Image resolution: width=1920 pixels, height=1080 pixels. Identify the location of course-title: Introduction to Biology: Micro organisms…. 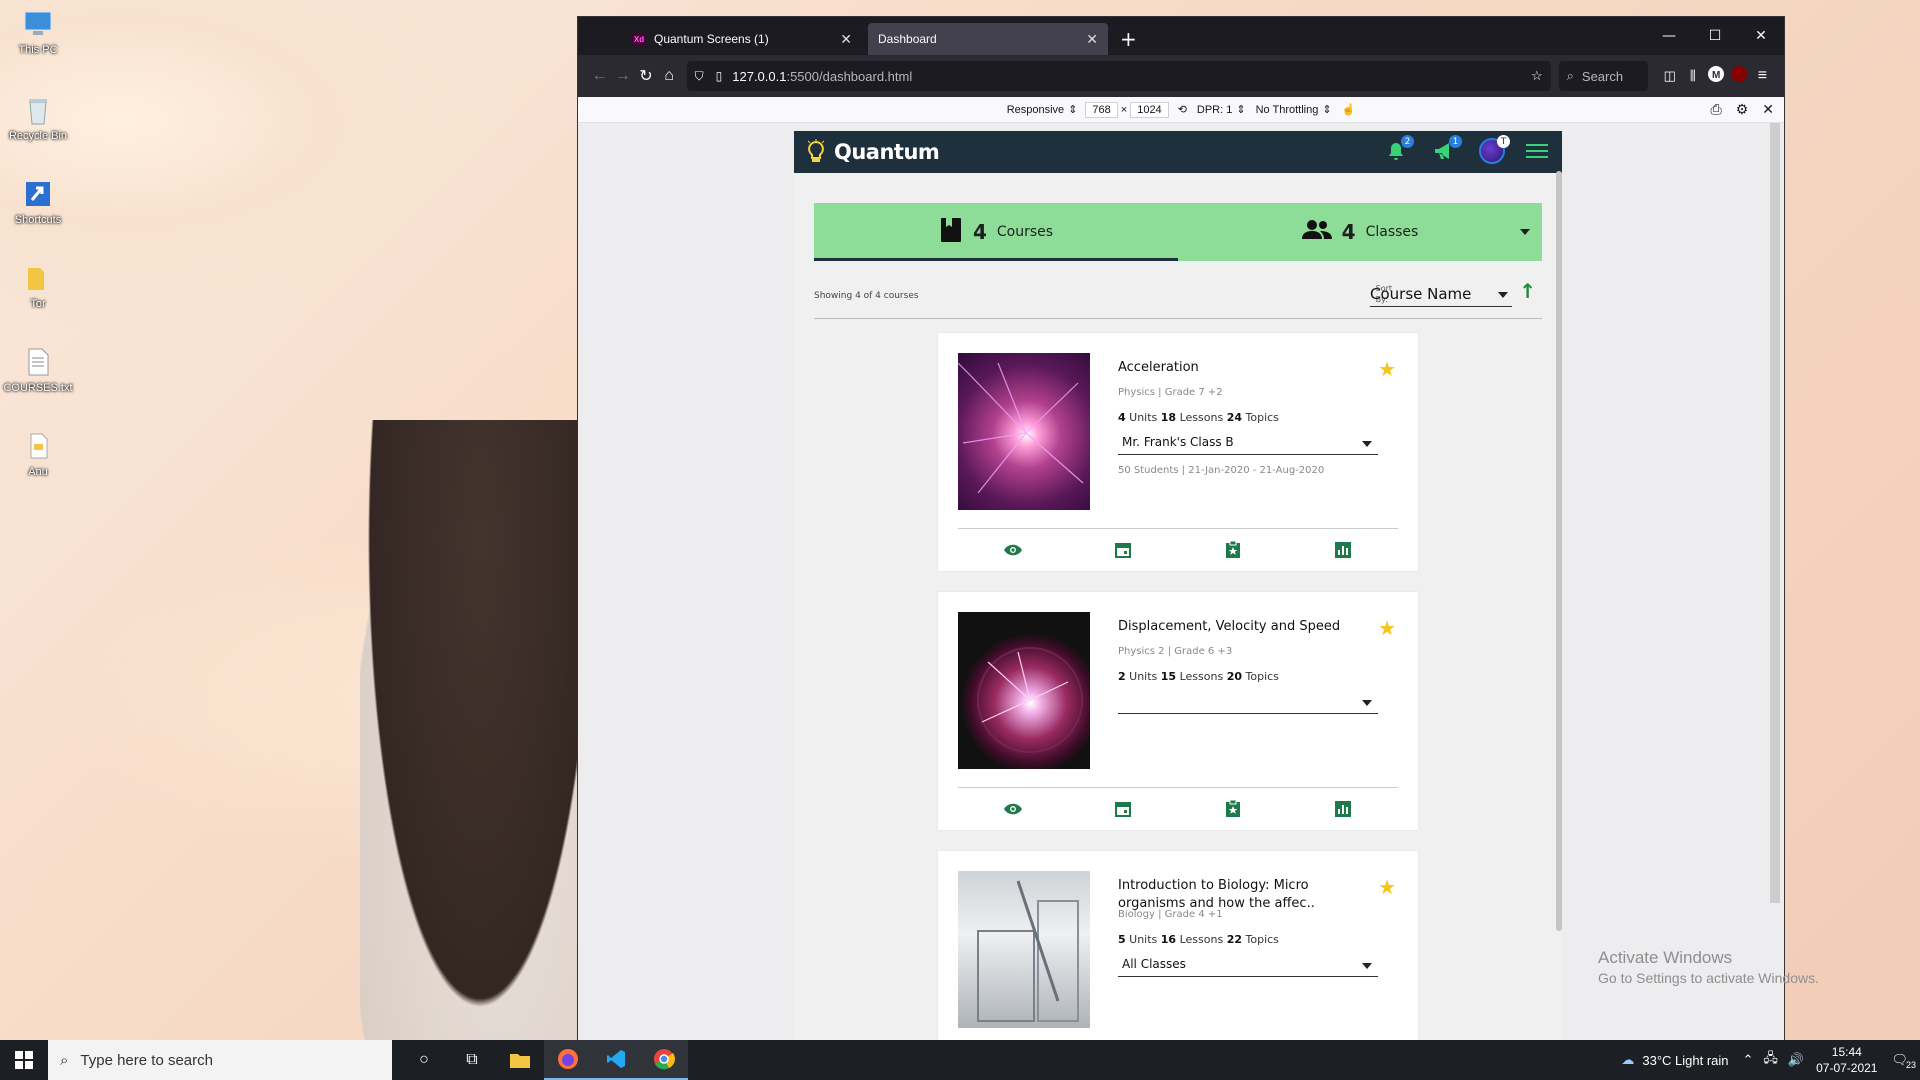
(1233, 895).